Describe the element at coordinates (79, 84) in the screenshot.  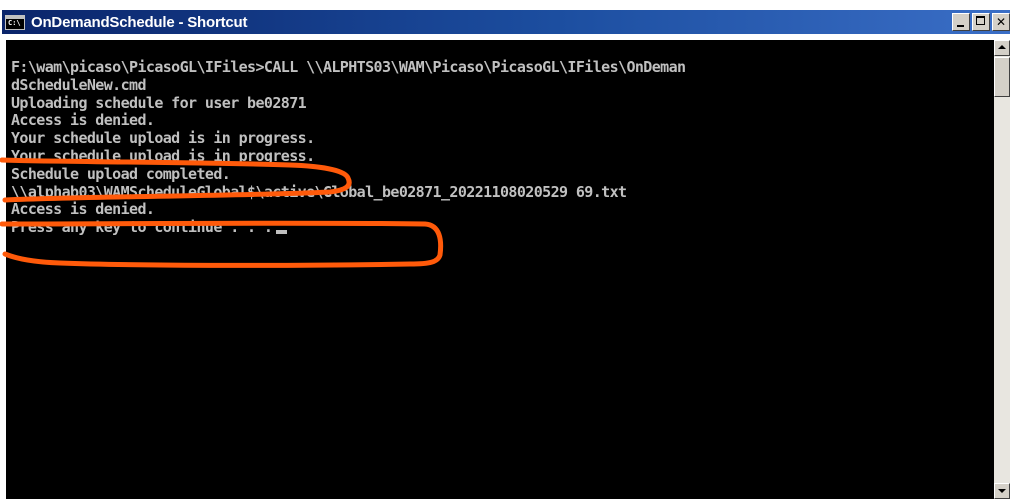
I see `console-line: dScheduleNew.cmd` at that location.